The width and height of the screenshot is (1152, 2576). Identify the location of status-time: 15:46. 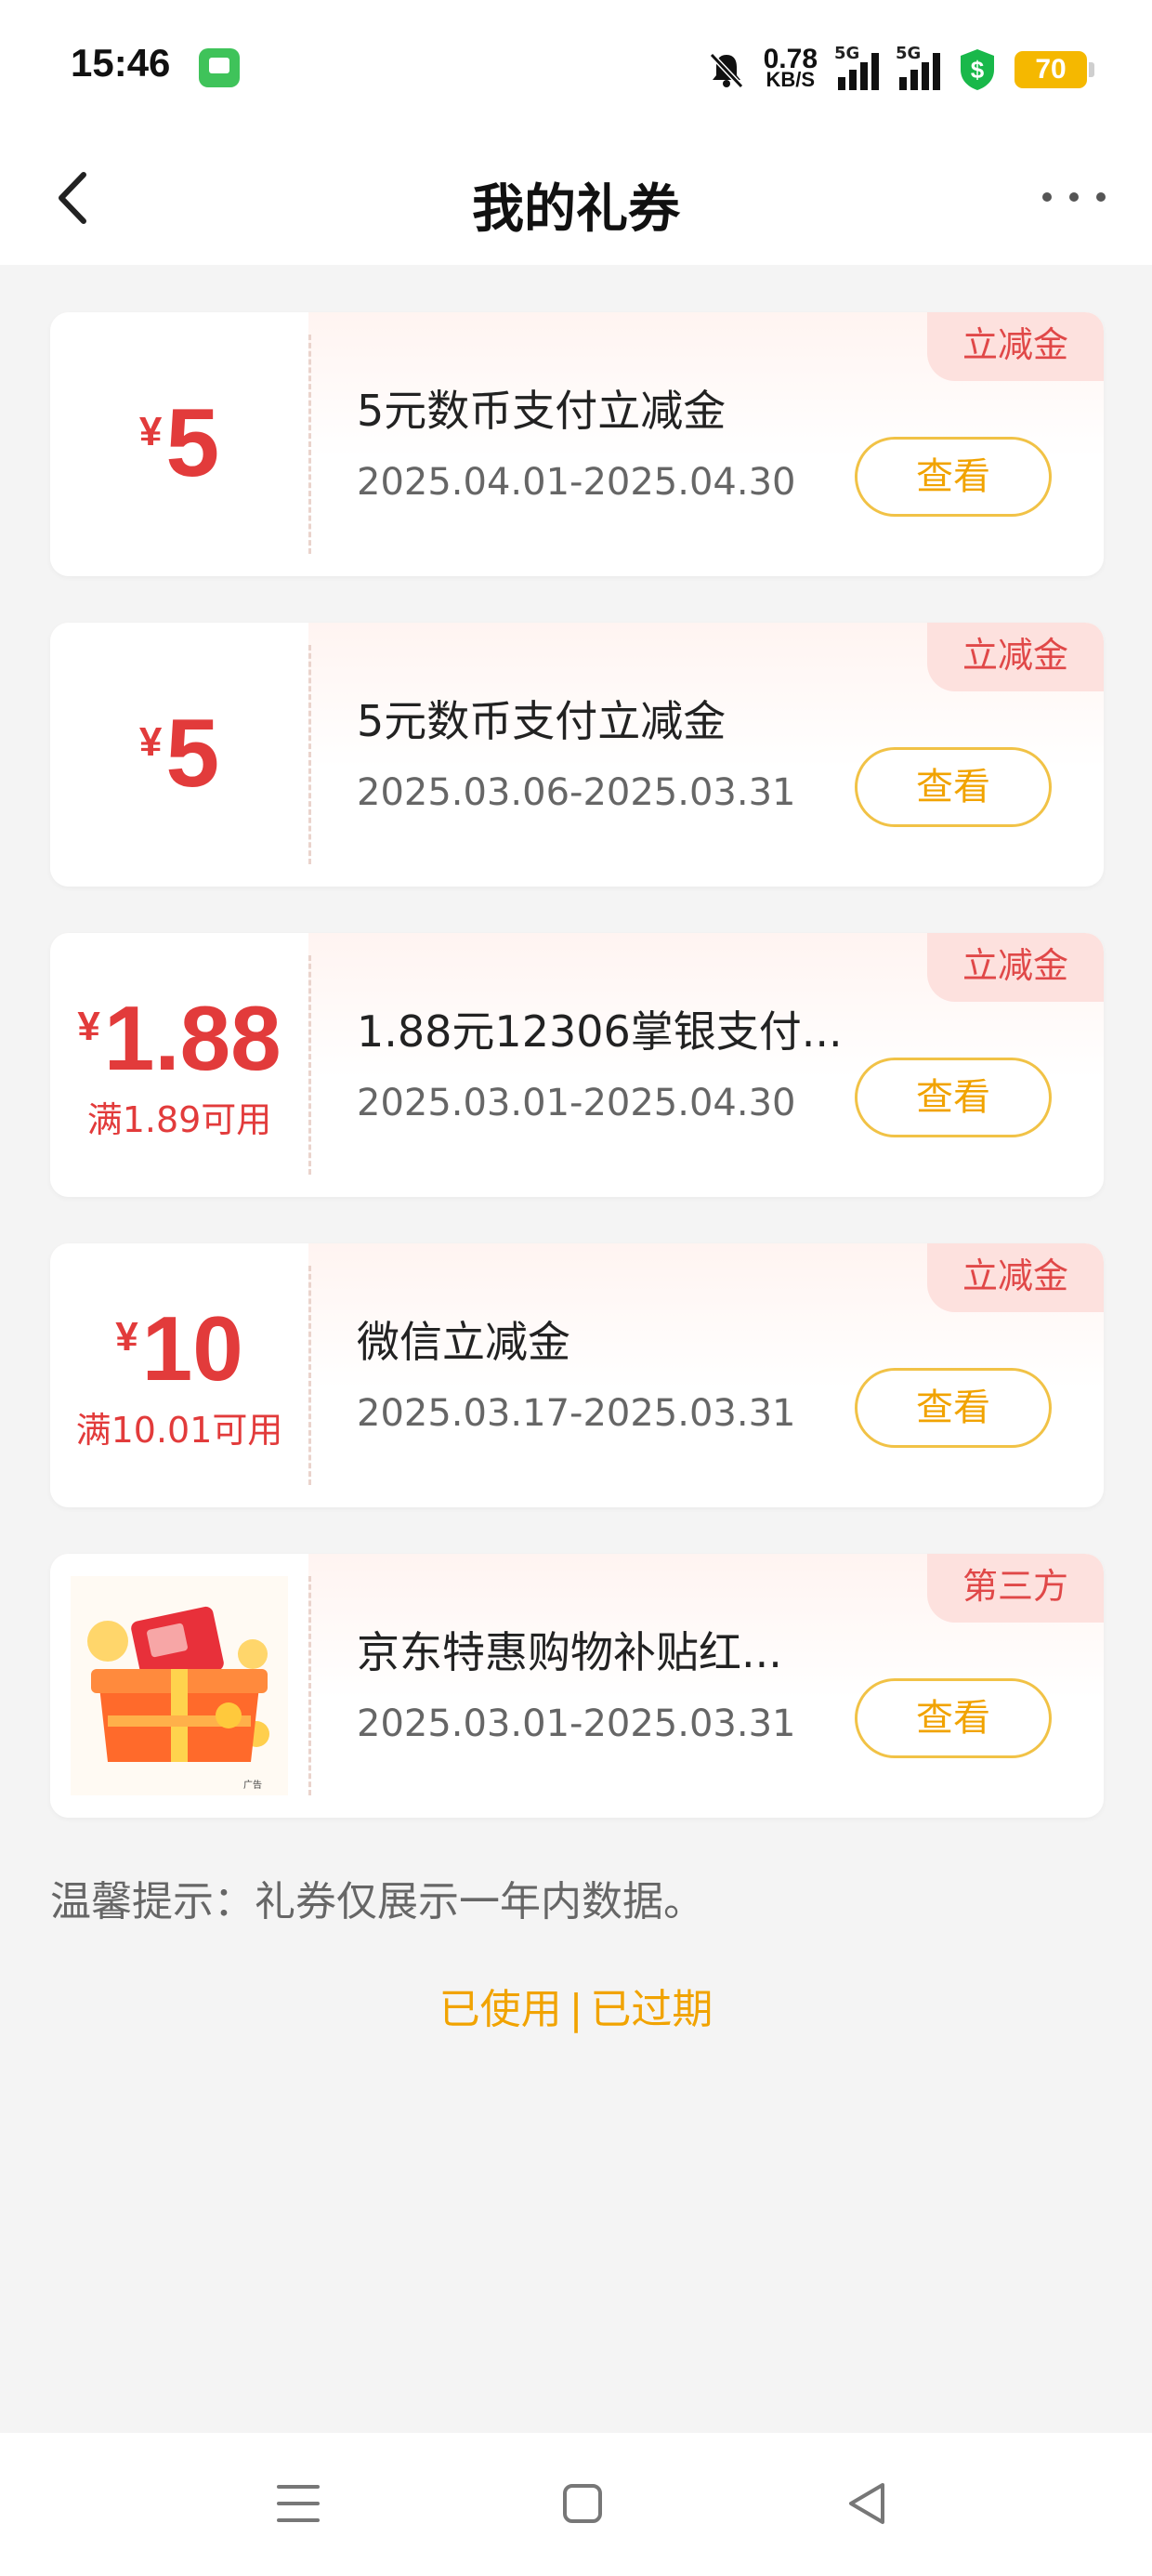
(121, 63).